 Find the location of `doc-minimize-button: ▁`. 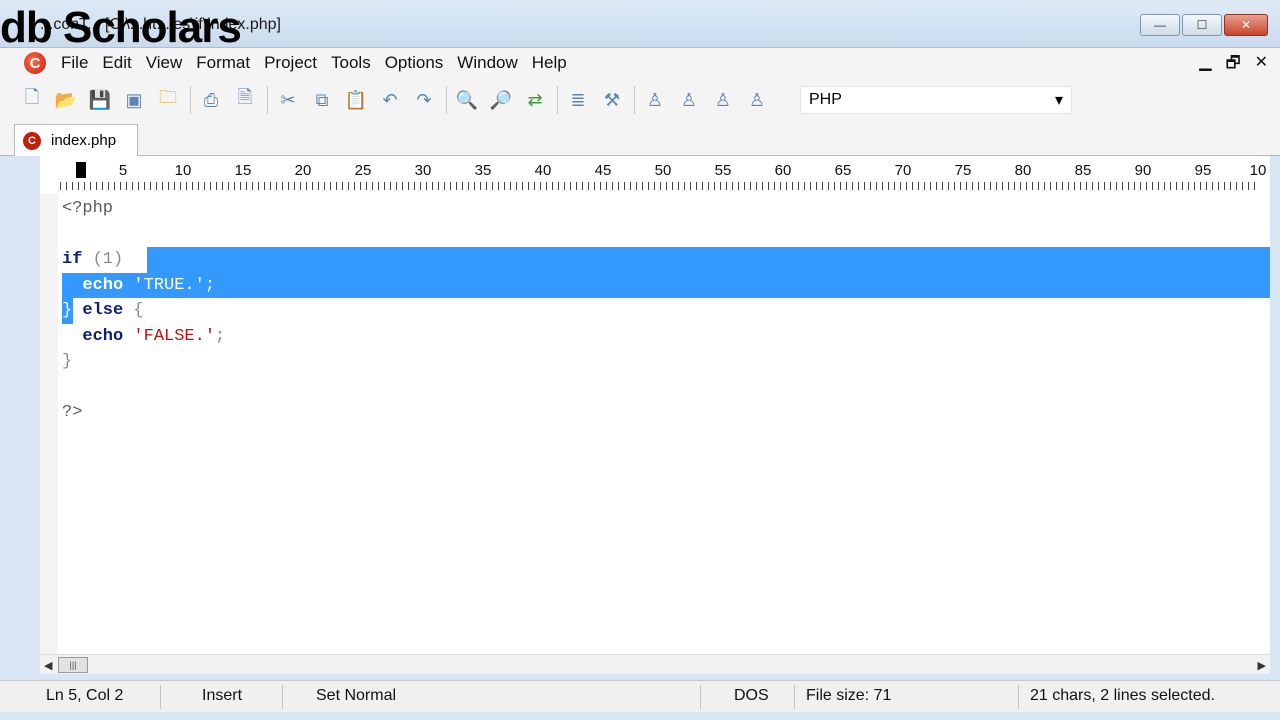

doc-minimize-button: ▁ is located at coordinates (1205, 65).